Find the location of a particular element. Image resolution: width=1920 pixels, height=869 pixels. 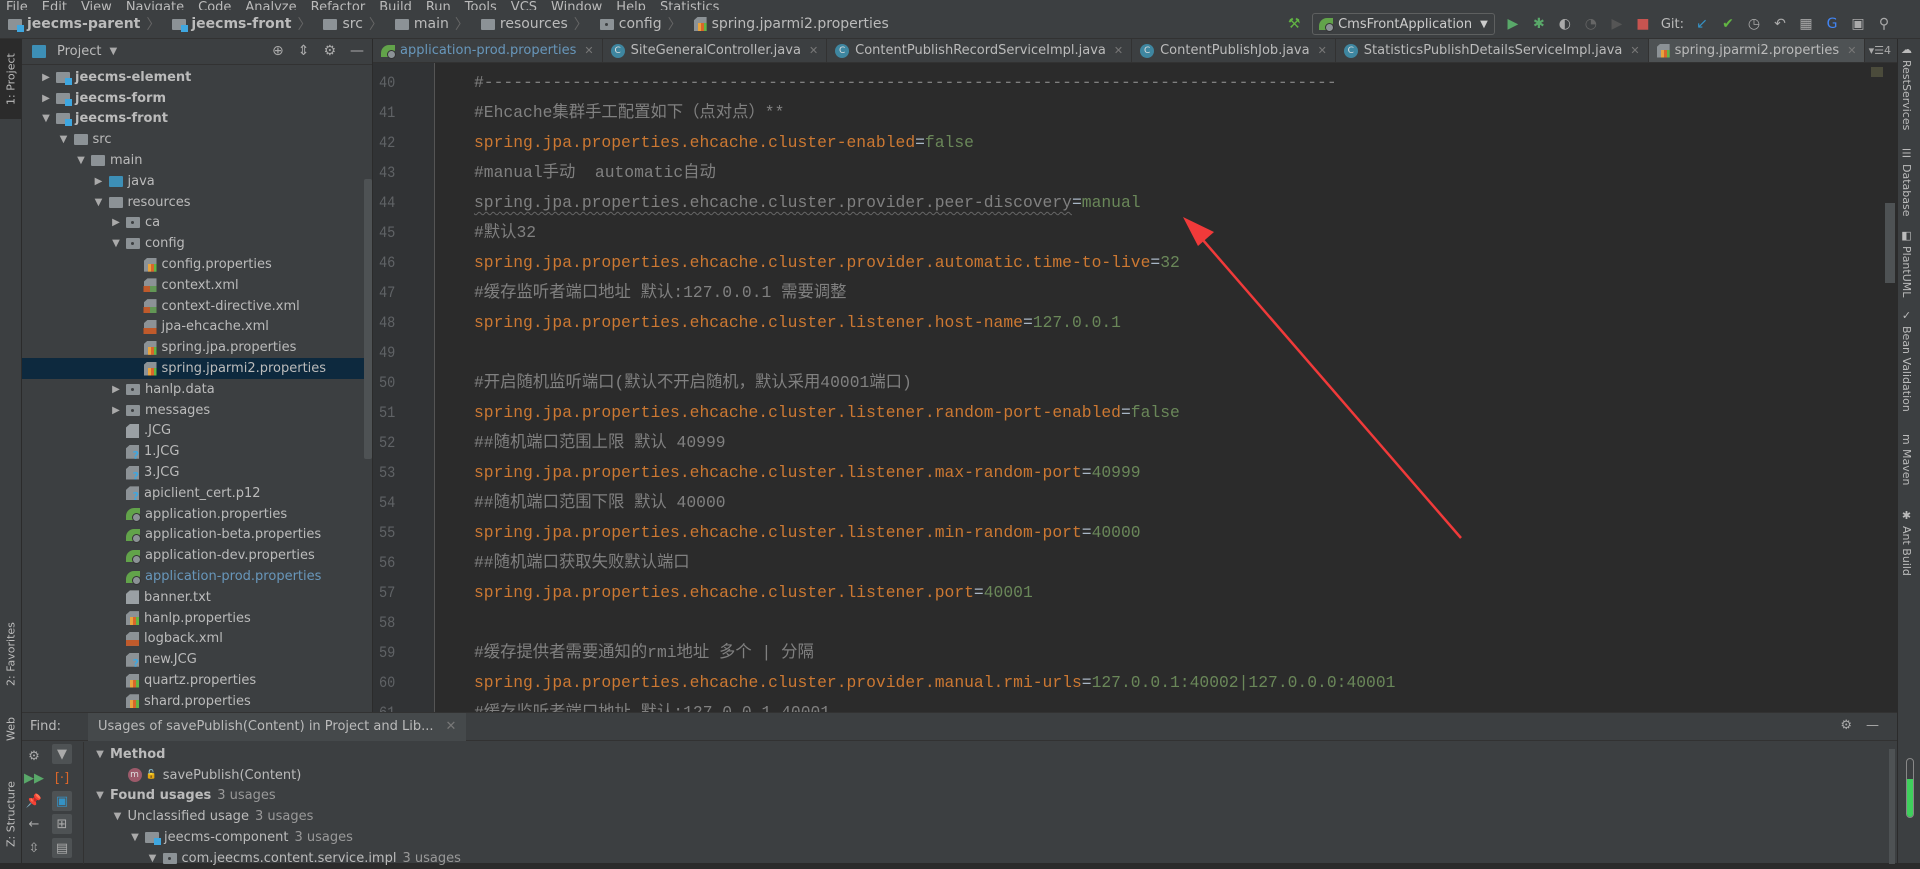

breadcrumb-item: src 〉 is located at coordinates (350, 24).